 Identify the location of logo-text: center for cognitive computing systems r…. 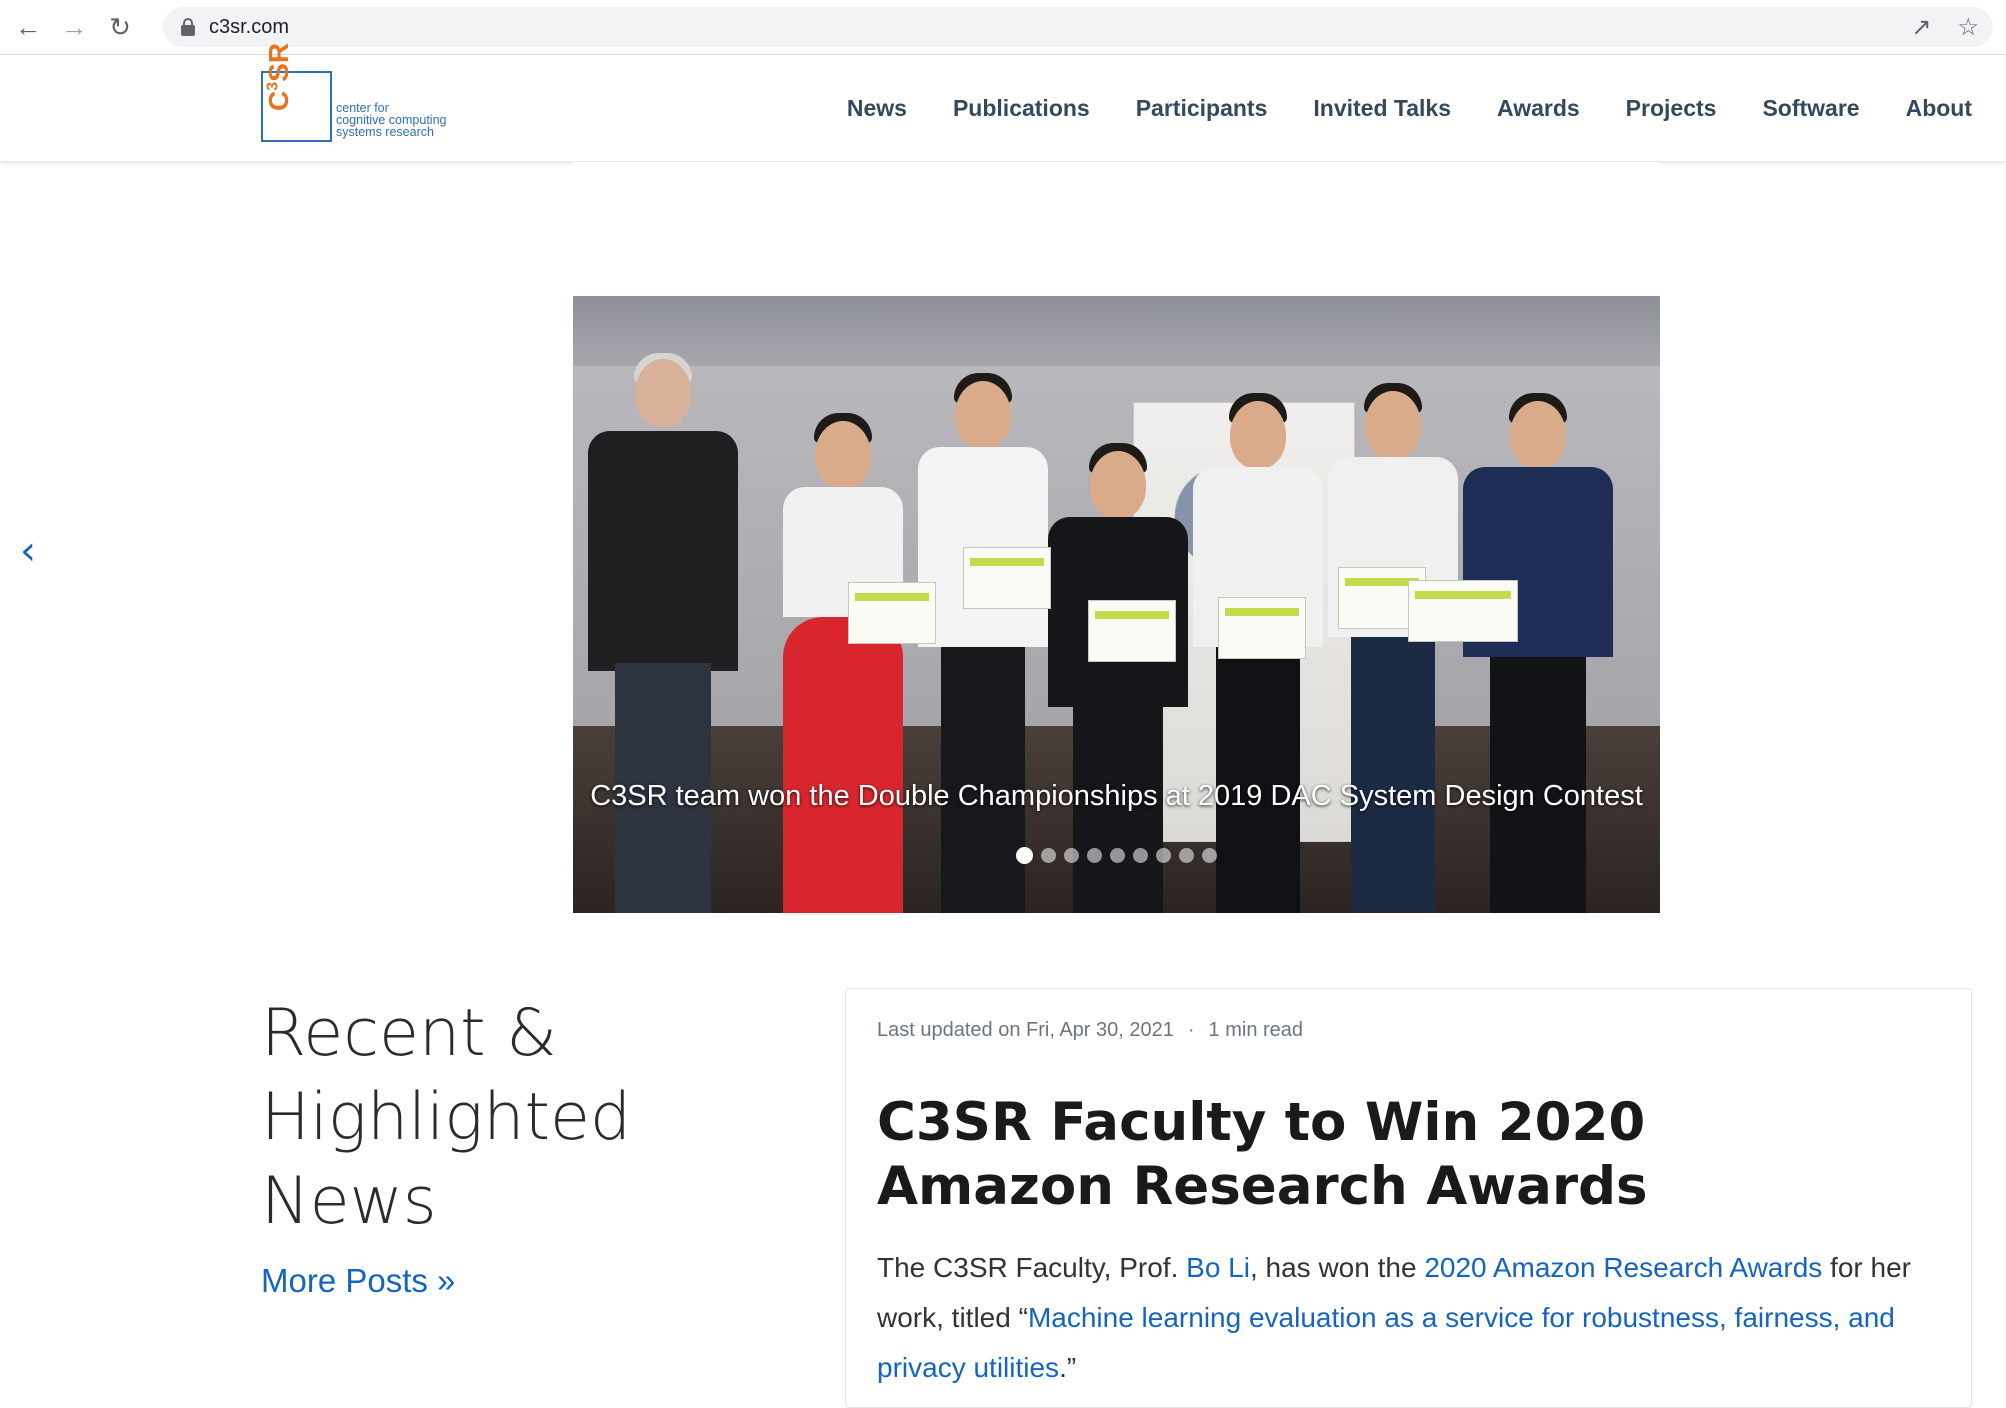
(391, 122).